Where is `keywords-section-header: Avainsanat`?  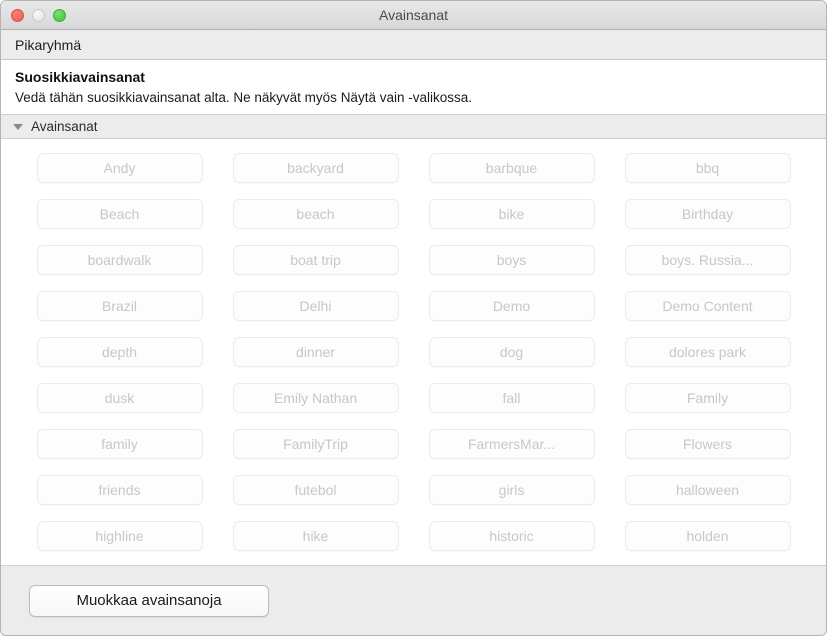 keywords-section-header: Avainsanat is located at coordinates (413, 127).